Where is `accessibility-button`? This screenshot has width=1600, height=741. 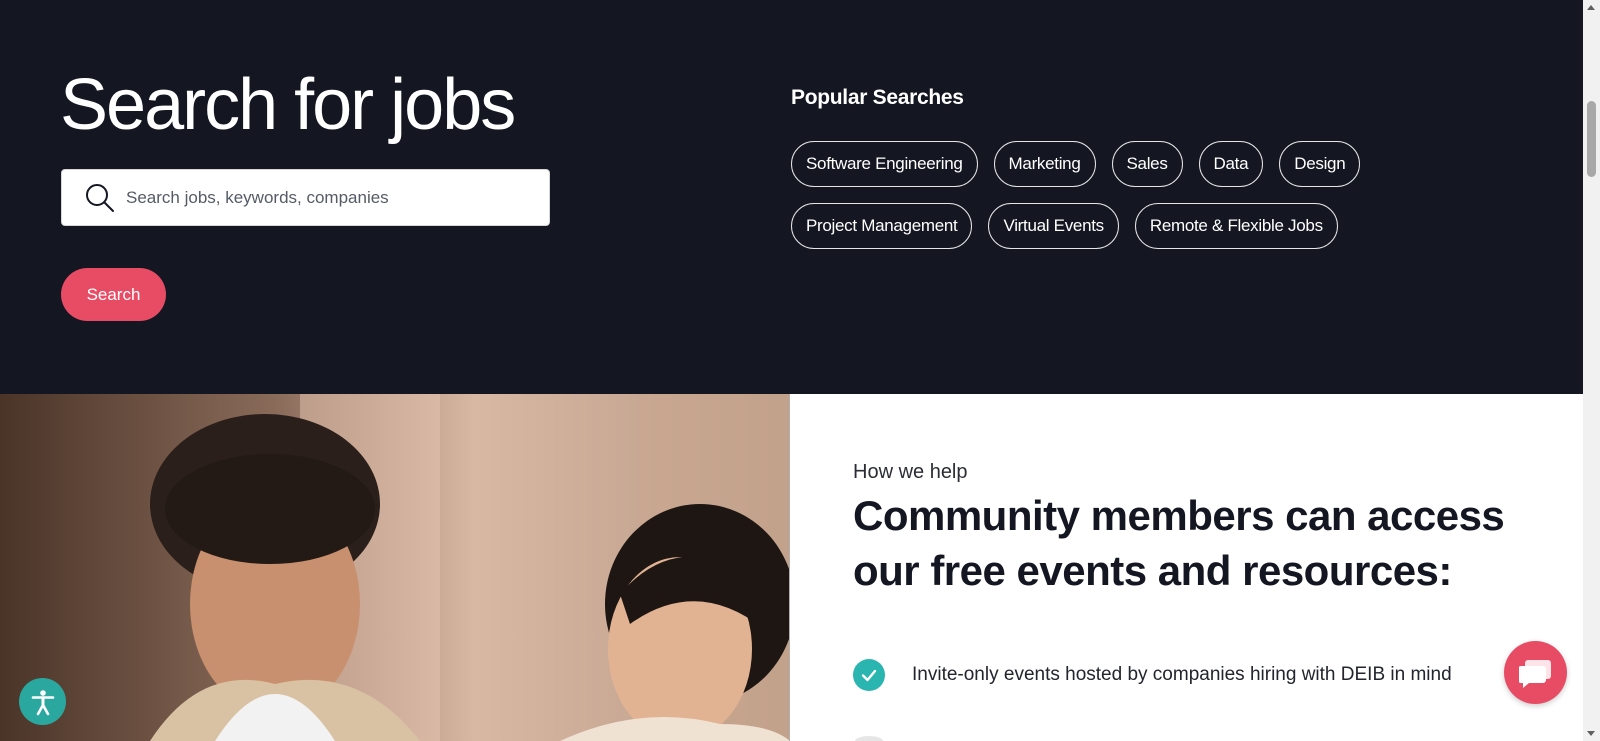 accessibility-button is located at coordinates (42, 701).